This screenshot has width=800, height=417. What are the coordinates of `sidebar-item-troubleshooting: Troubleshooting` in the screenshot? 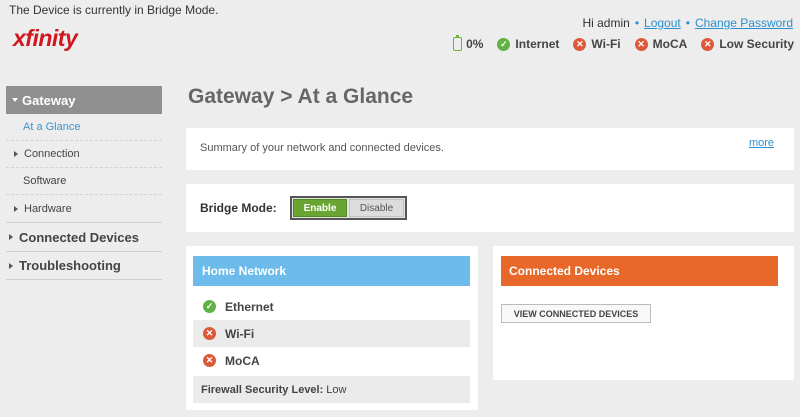 It's located at (84, 265).